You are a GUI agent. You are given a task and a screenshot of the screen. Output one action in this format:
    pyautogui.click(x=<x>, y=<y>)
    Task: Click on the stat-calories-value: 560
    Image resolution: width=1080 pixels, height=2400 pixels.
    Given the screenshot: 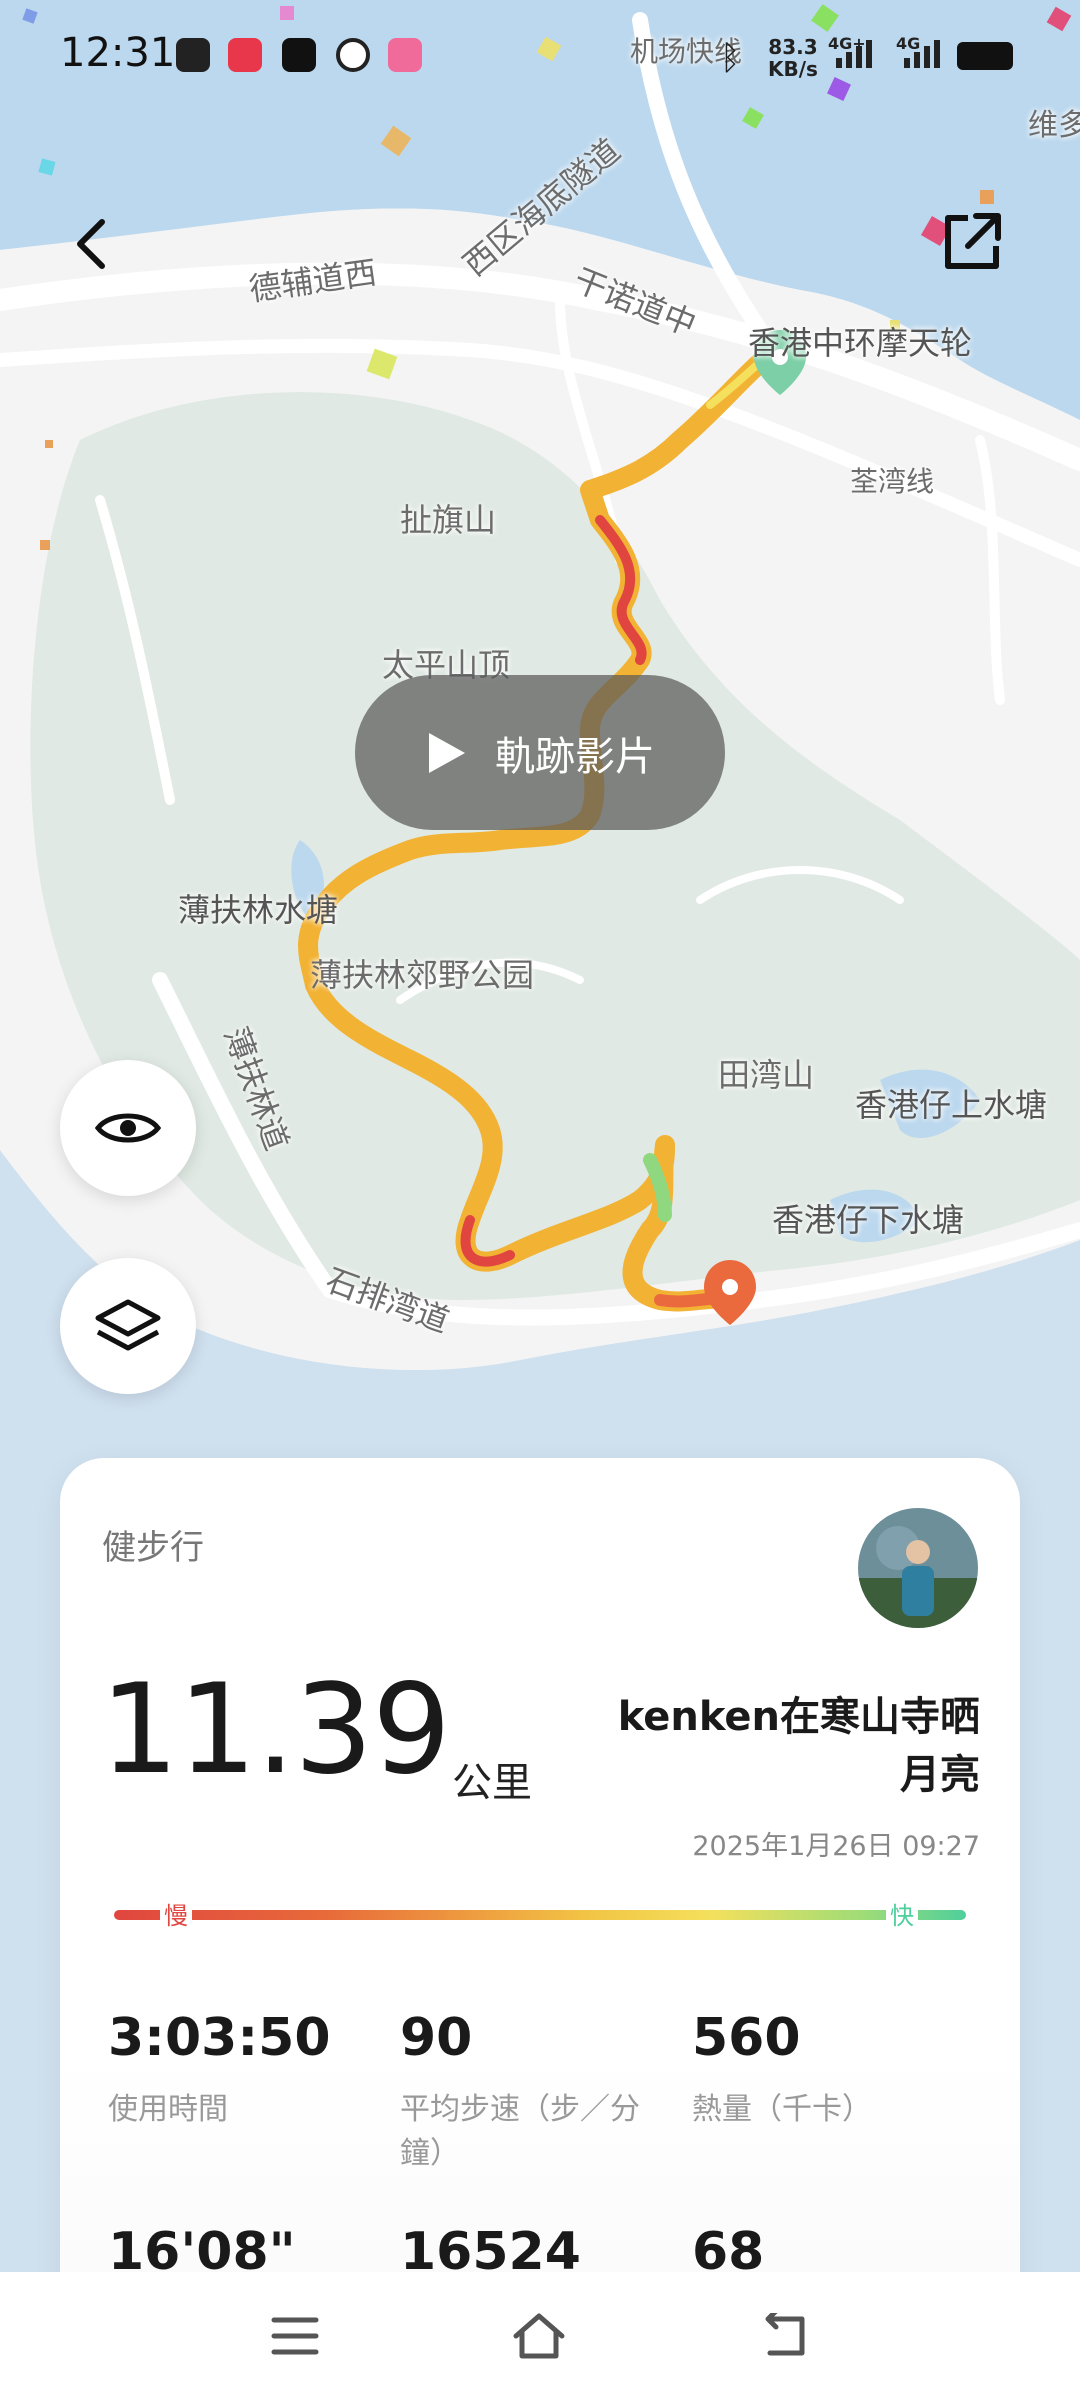 What is the action you would take?
    pyautogui.click(x=746, y=2038)
    